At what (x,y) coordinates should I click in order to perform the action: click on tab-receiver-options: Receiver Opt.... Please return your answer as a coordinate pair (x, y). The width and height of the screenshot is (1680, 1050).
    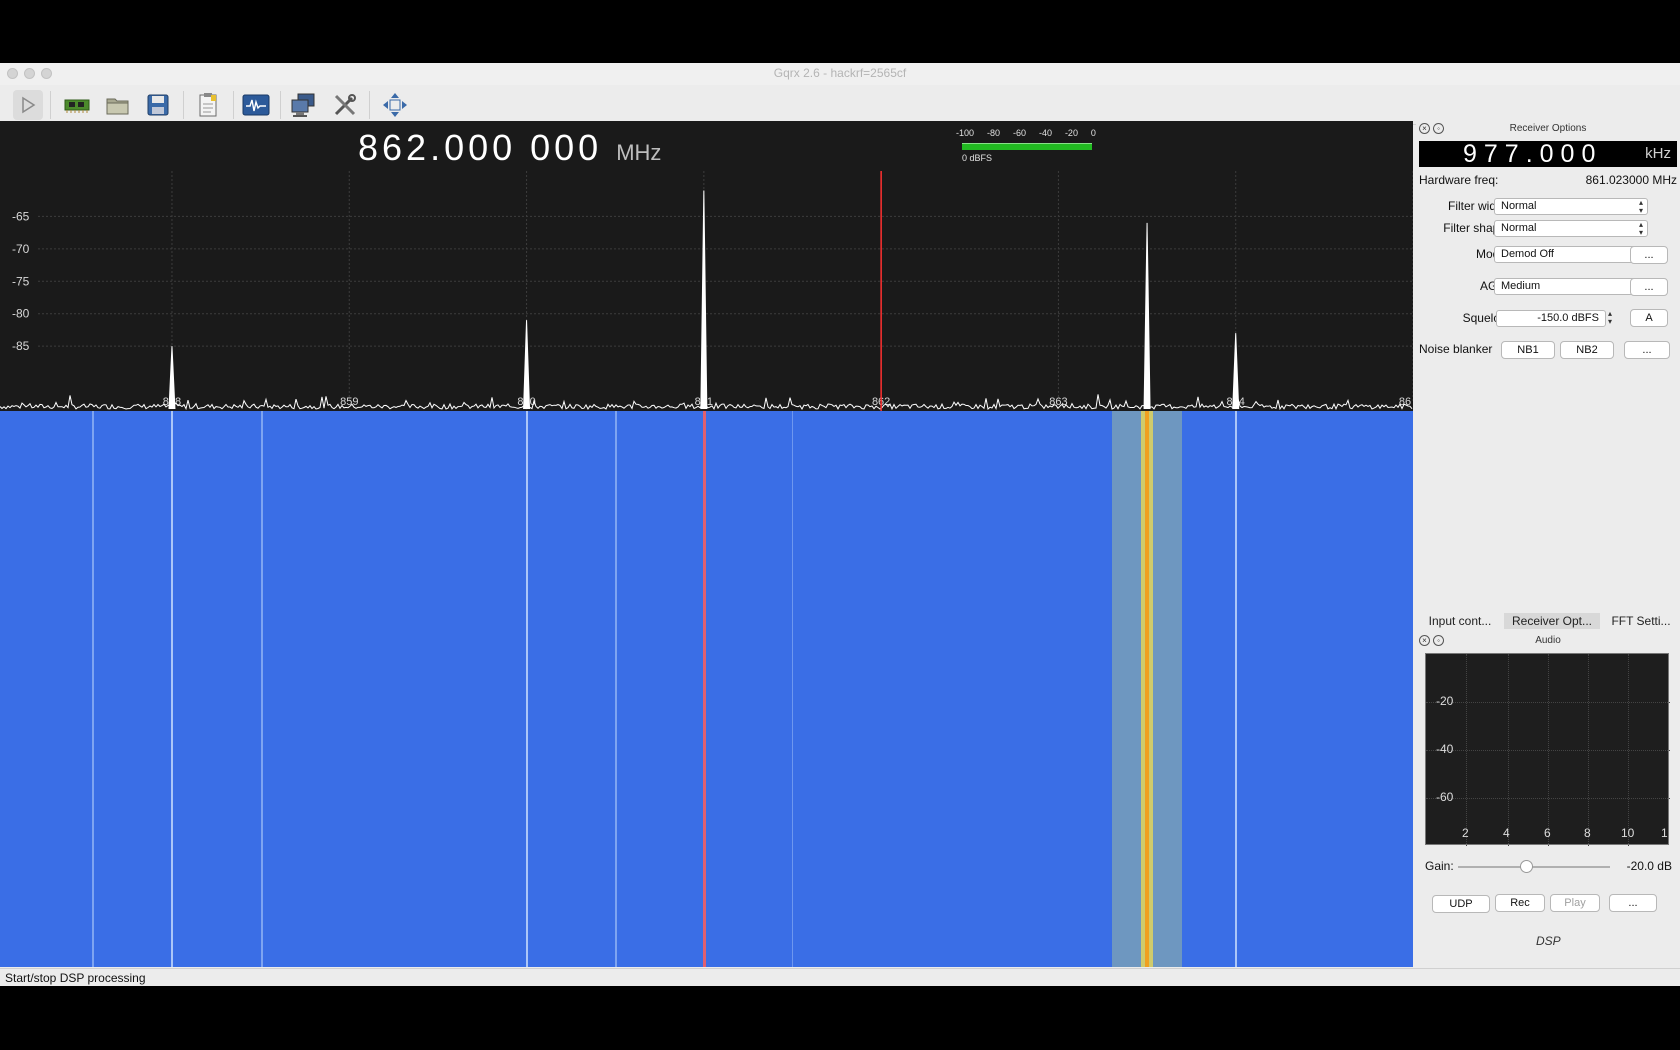
    Looking at the image, I should click on (1552, 621).